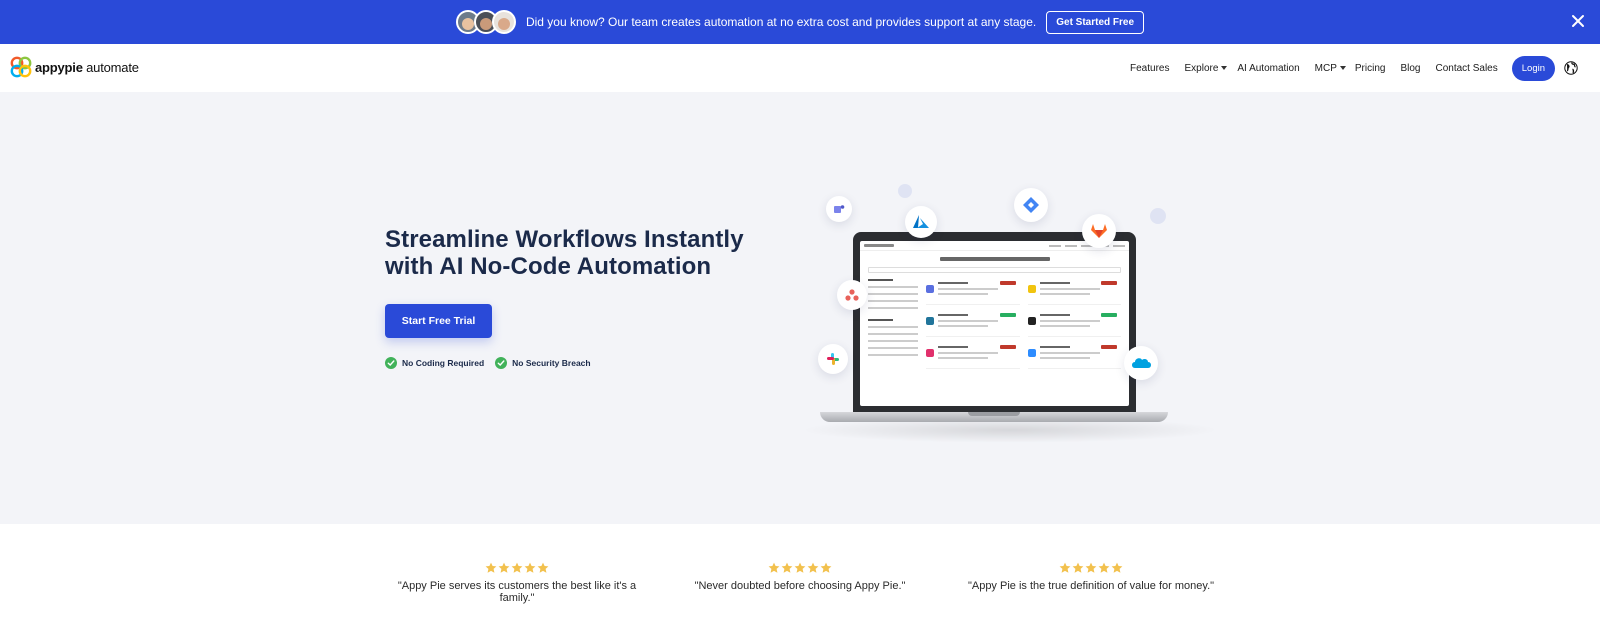  What do you see at coordinates (438, 321) in the screenshot?
I see `start-free-trial-button: Start Free Trial` at bounding box center [438, 321].